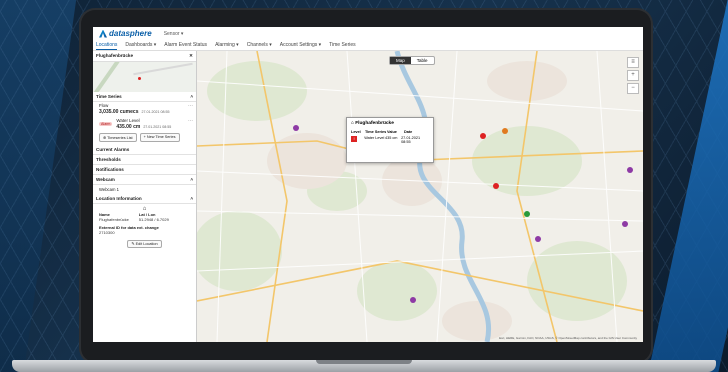 This screenshot has width=728, height=372. Describe the element at coordinates (633, 88) in the screenshot. I see `zoom-out-button: −` at that location.